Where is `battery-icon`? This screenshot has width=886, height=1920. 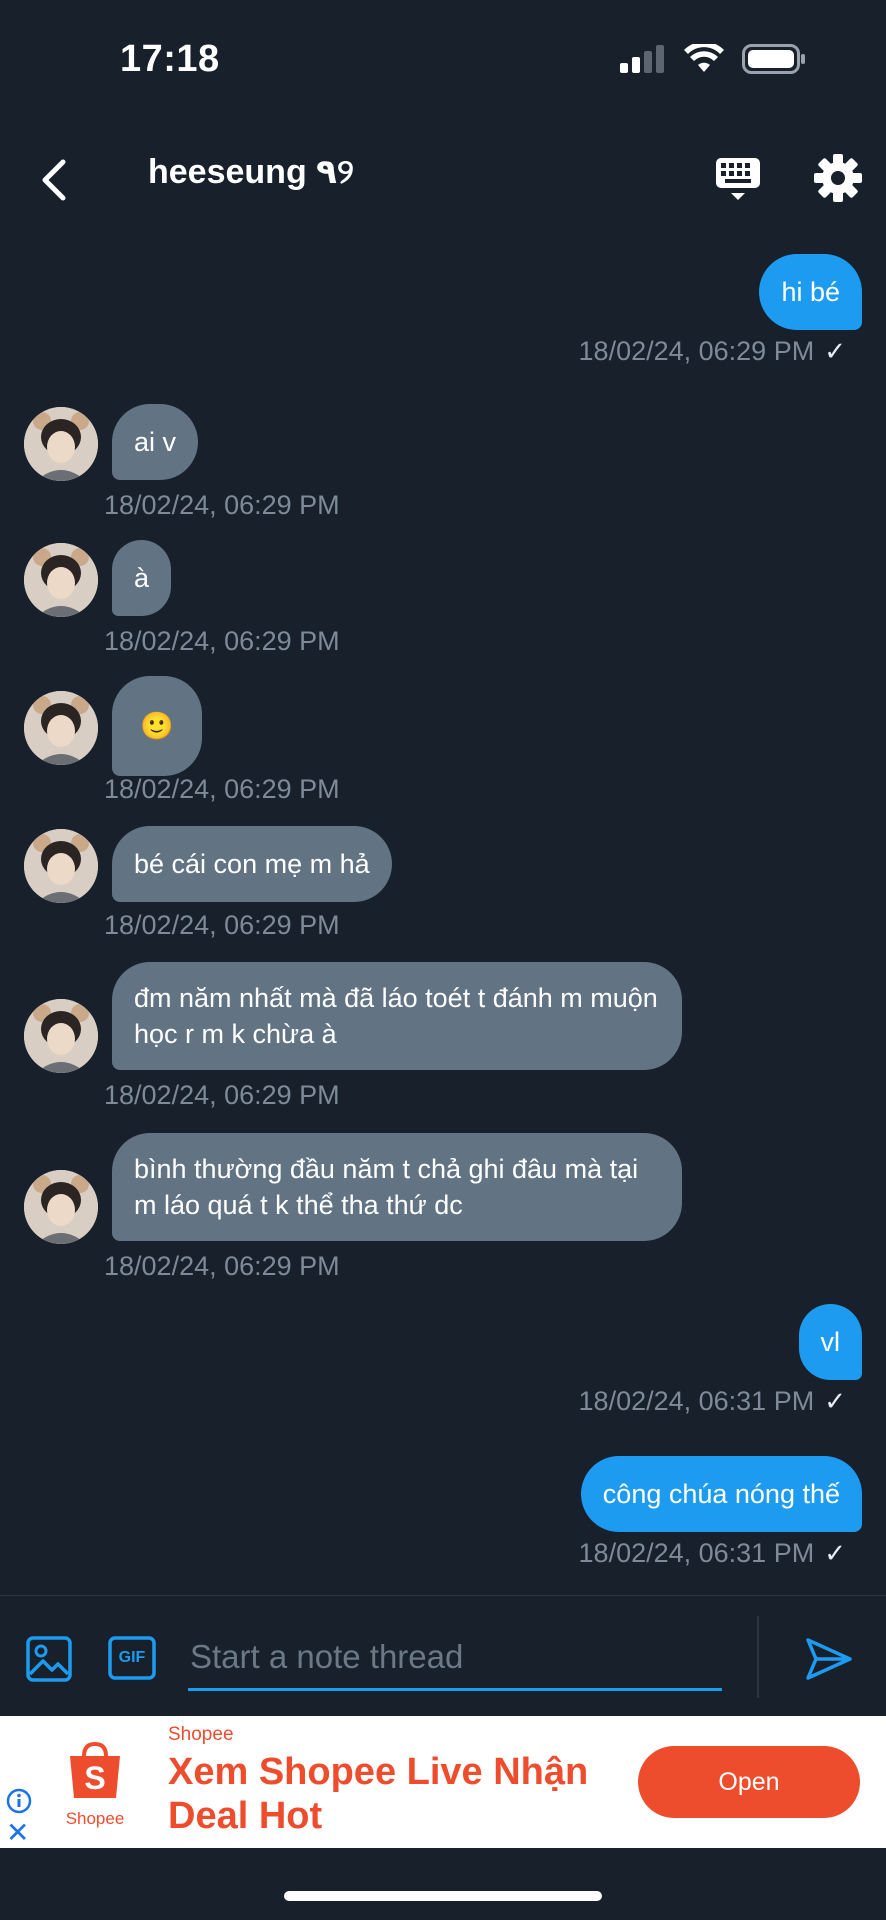
battery-icon is located at coordinates (774, 61).